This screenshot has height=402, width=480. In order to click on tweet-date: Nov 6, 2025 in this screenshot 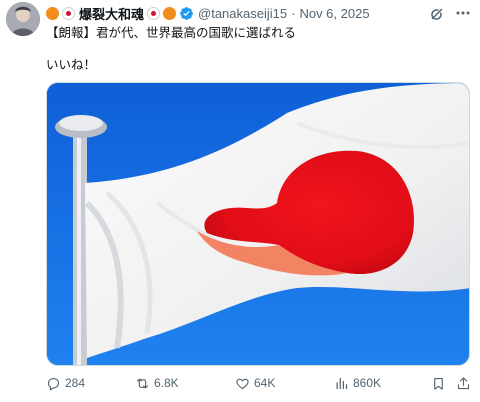, I will do `click(334, 13)`.